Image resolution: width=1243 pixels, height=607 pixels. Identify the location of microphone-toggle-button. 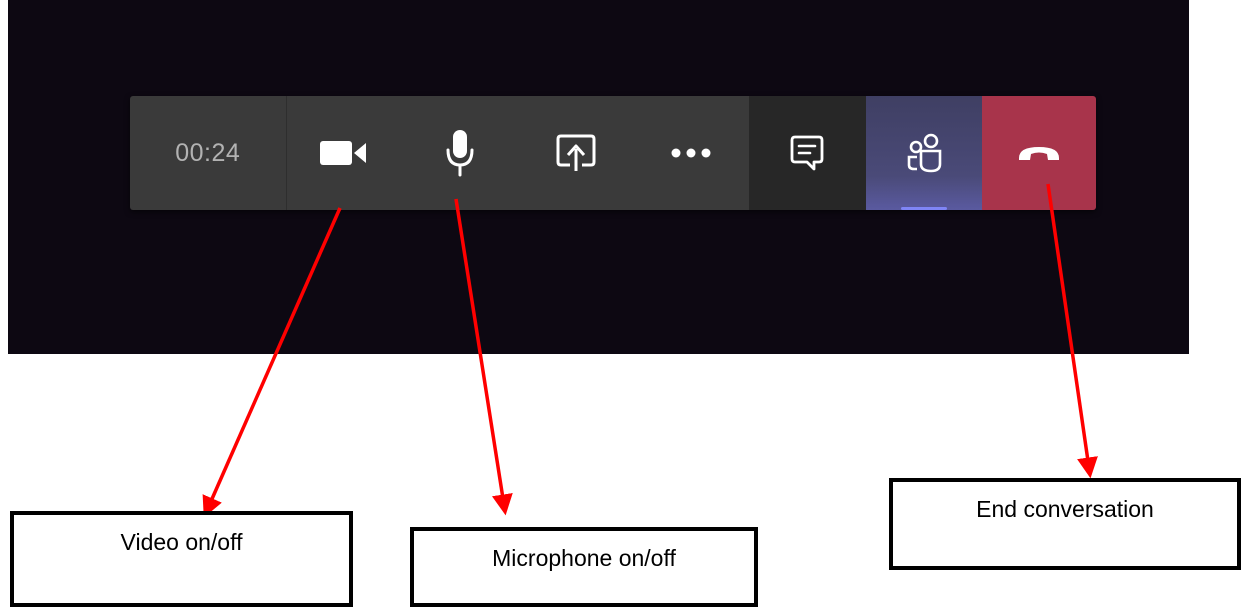
(460, 153).